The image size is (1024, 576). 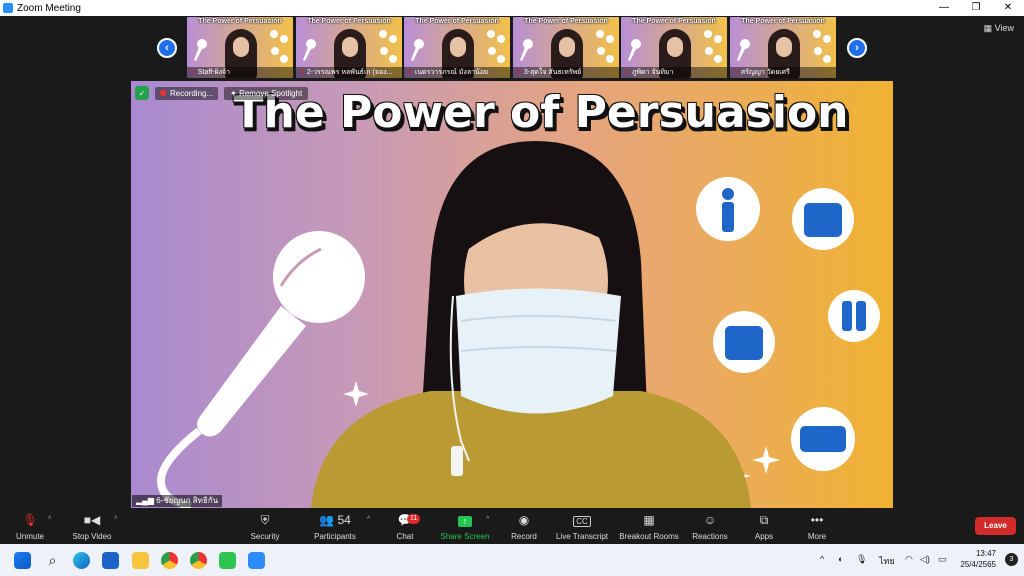 I want to click on signal-bars-icon: ▂▄▆, so click(x=146, y=500).